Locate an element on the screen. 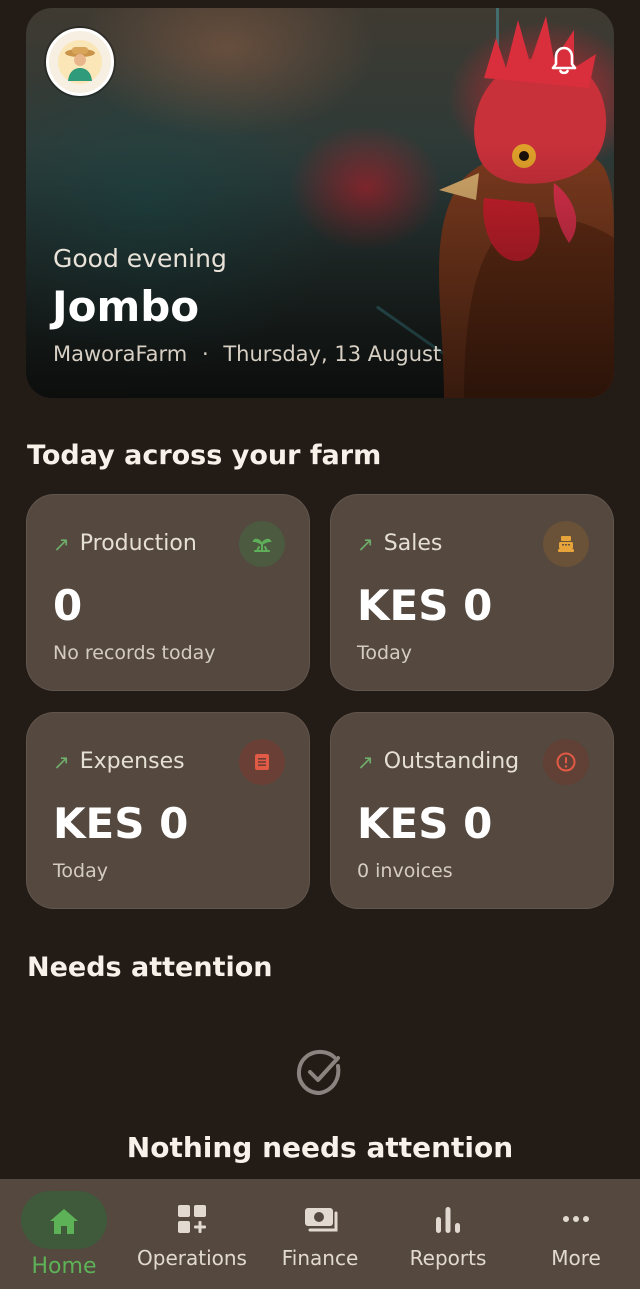 The height and width of the screenshot is (1289, 640). card-label: Sales is located at coordinates (413, 543).